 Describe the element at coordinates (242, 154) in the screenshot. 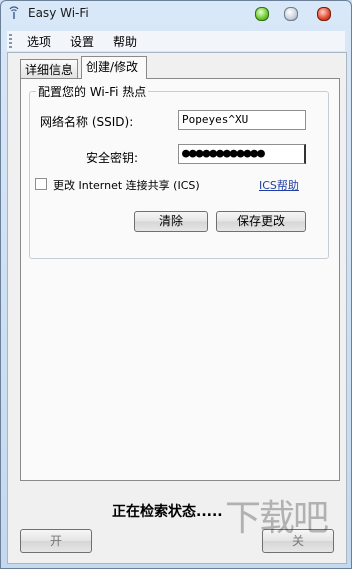

I see `security-key-input: ●●●●●●●●●●●●` at that location.